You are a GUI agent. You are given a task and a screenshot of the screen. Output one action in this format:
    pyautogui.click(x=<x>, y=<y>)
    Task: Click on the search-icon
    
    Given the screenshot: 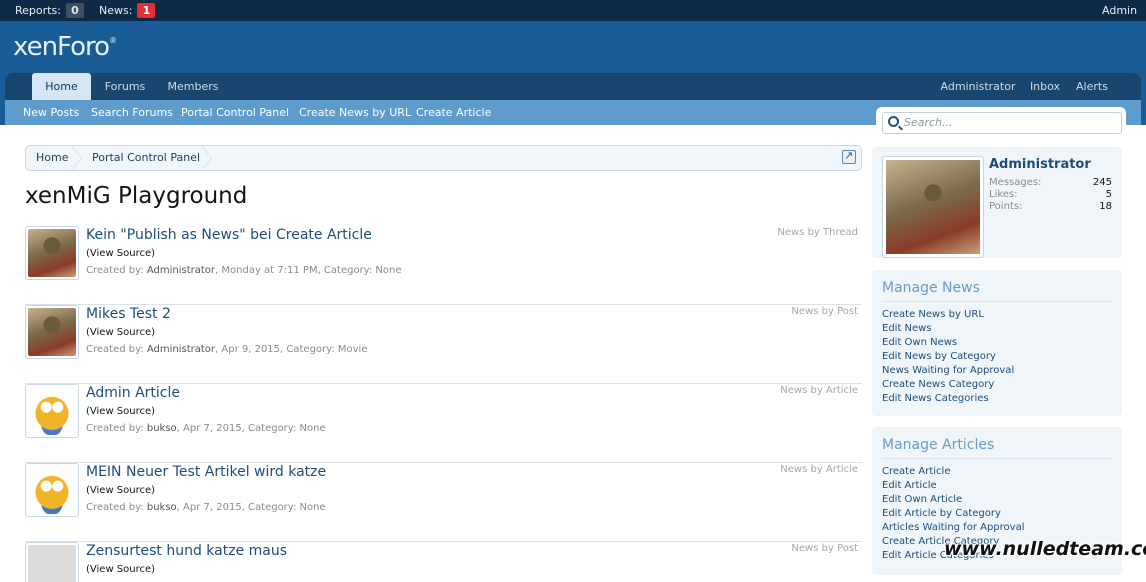 What is the action you would take?
    pyautogui.click(x=893, y=121)
    